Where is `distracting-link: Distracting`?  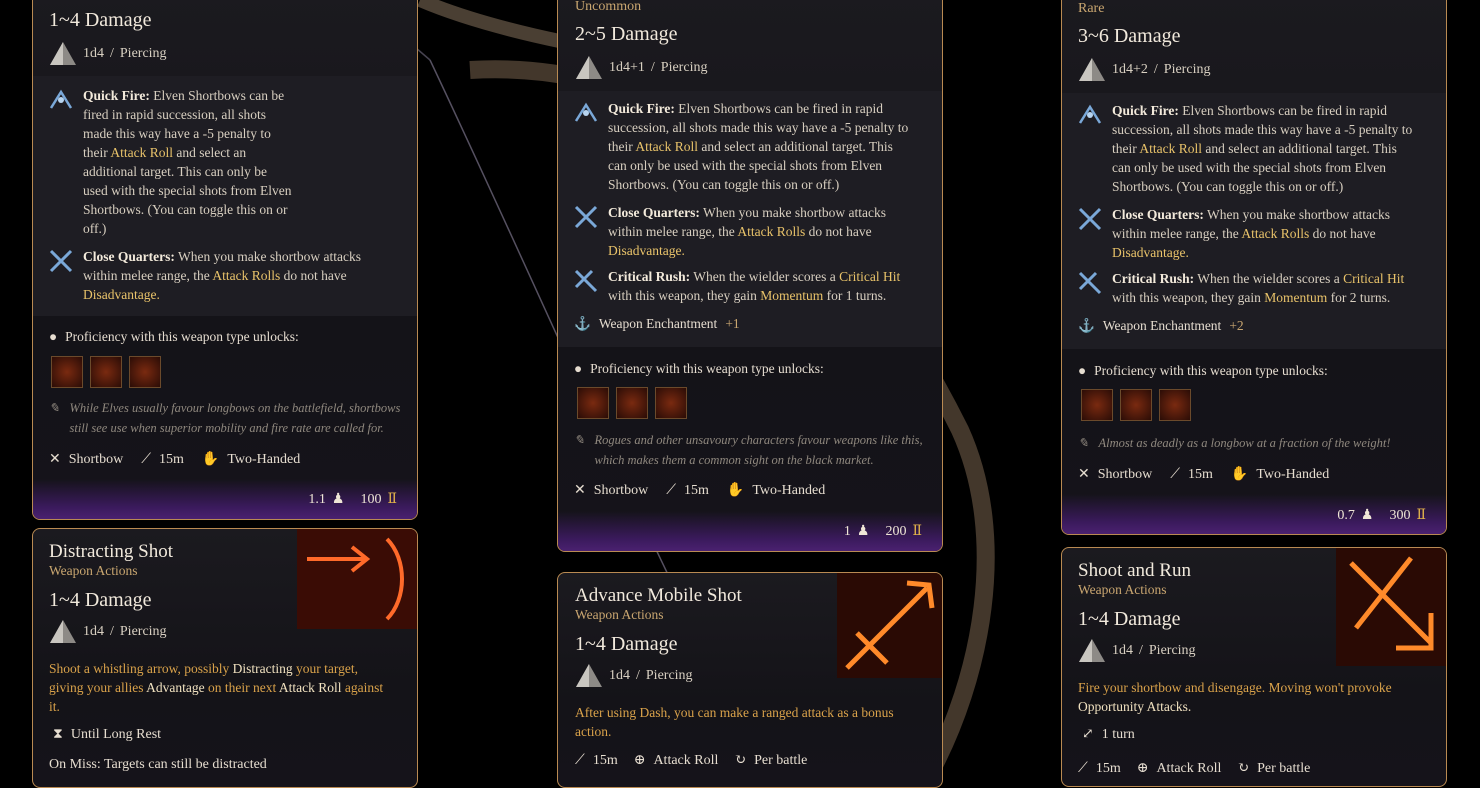
distracting-link: Distracting is located at coordinates (263, 668).